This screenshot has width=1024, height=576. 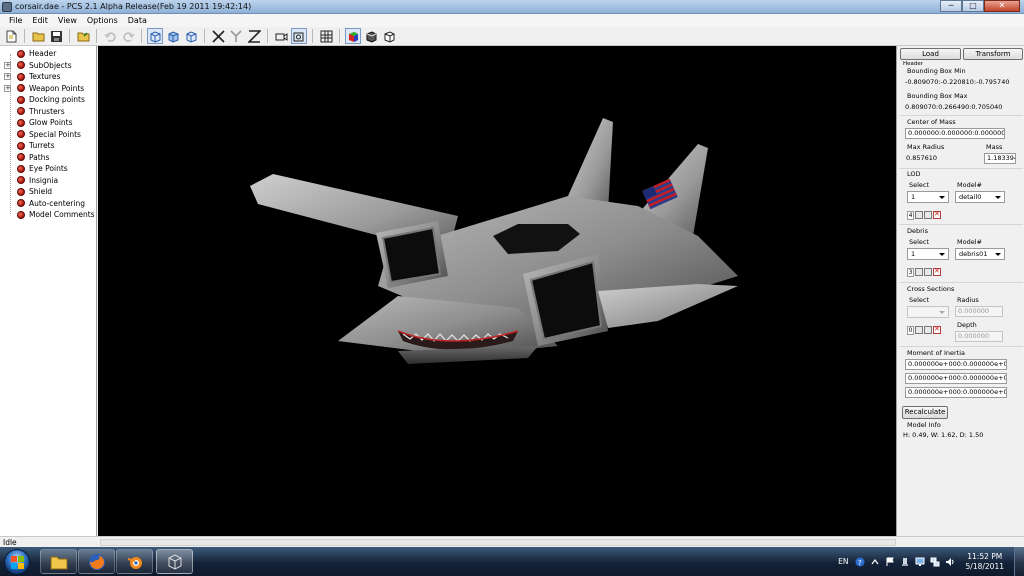 I want to click on tree-item-header: Header, so click(x=48, y=54).